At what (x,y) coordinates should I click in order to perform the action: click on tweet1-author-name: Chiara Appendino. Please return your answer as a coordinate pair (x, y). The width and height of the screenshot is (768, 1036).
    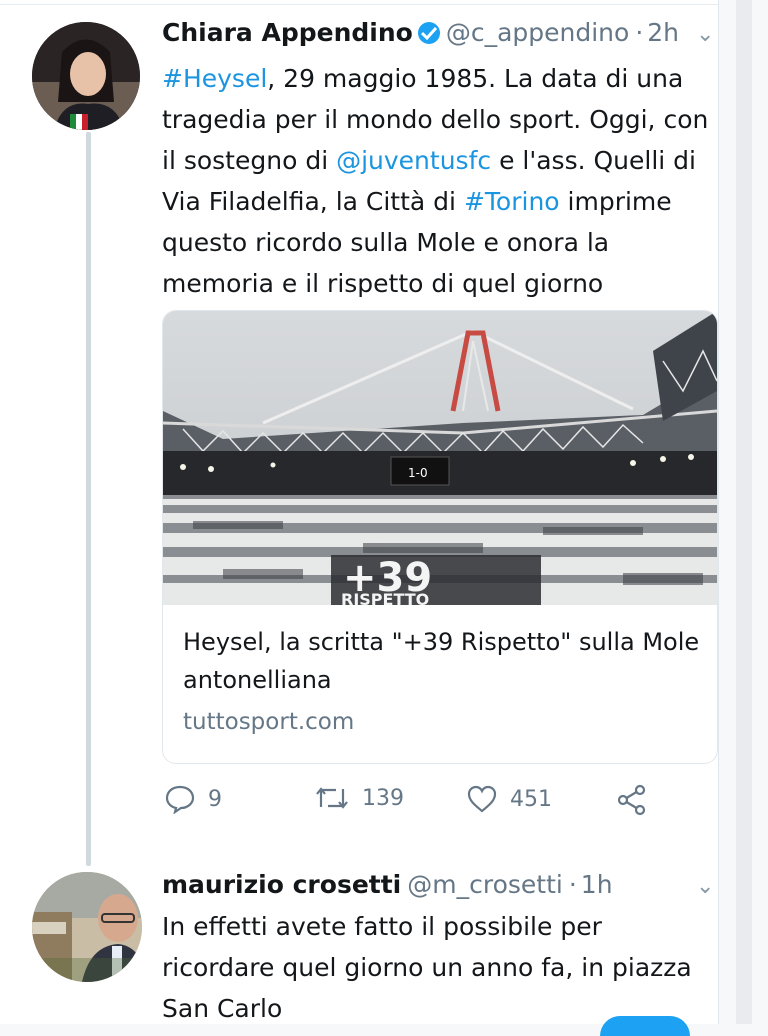
    Looking at the image, I should click on (287, 32).